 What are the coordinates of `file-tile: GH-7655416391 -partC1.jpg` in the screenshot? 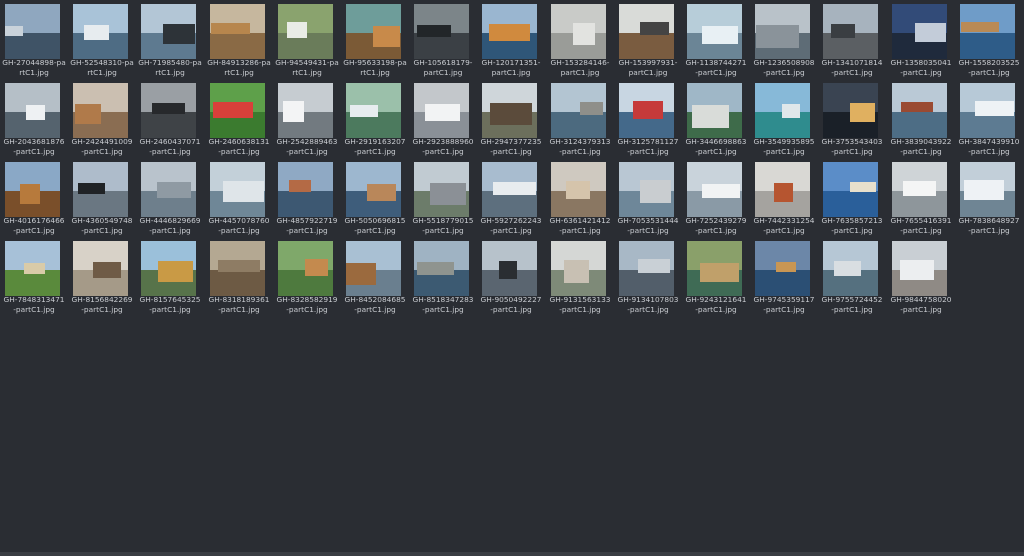 It's located at (921, 196).